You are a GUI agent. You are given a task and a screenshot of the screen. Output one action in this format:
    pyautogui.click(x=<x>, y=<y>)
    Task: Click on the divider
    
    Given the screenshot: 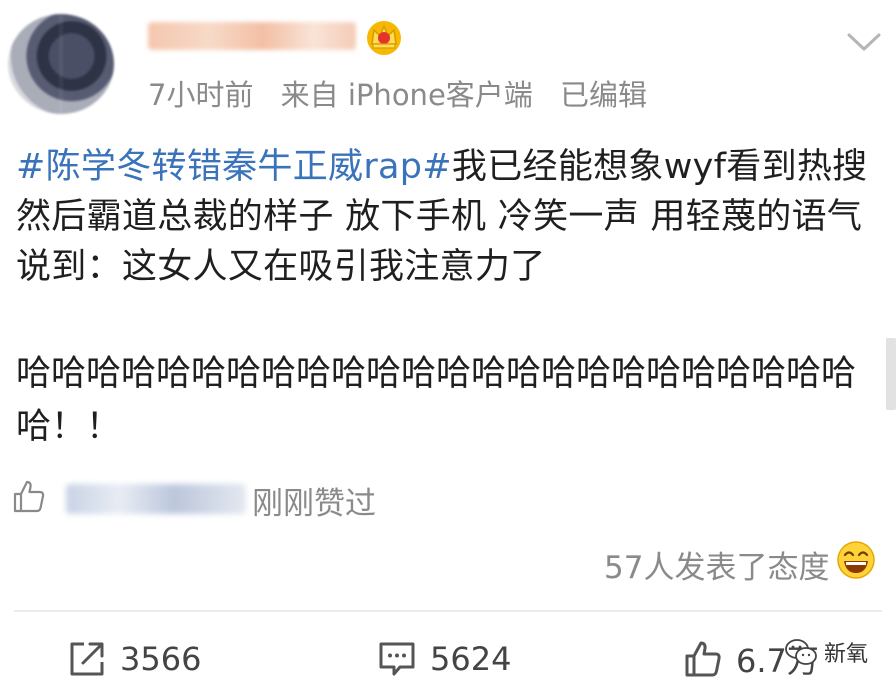 What is the action you would take?
    pyautogui.click(x=448, y=611)
    